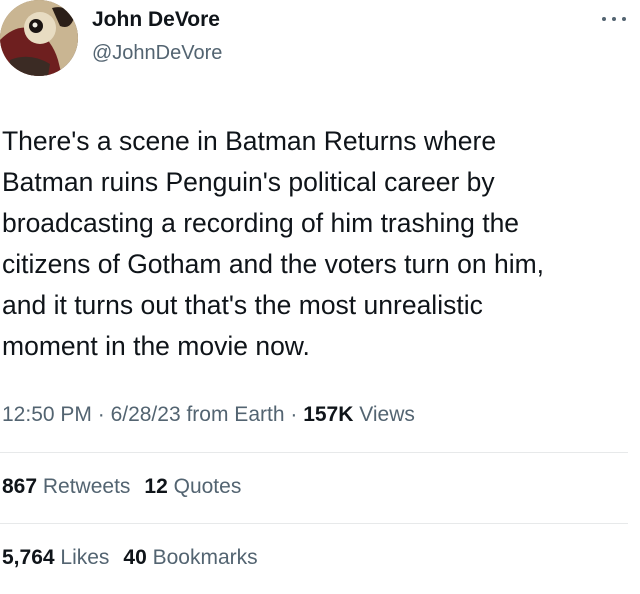 This screenshot has width=640, height=594. What do you see at coordinates (20, 486) in the screenshot?
I see `retweets-count: 867` at bounding box center [20, 486].